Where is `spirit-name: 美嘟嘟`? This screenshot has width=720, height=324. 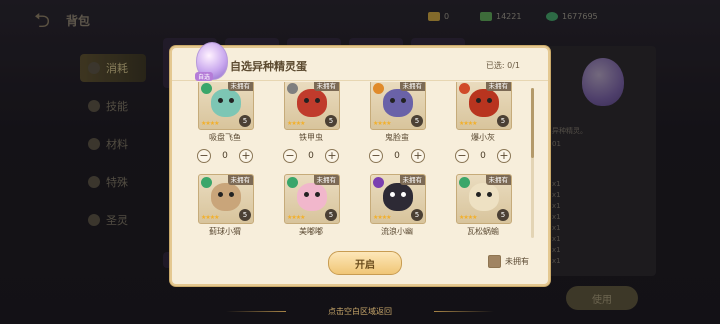
spirit-name: 美嘟嘟 is located at coordinates (311, 231).